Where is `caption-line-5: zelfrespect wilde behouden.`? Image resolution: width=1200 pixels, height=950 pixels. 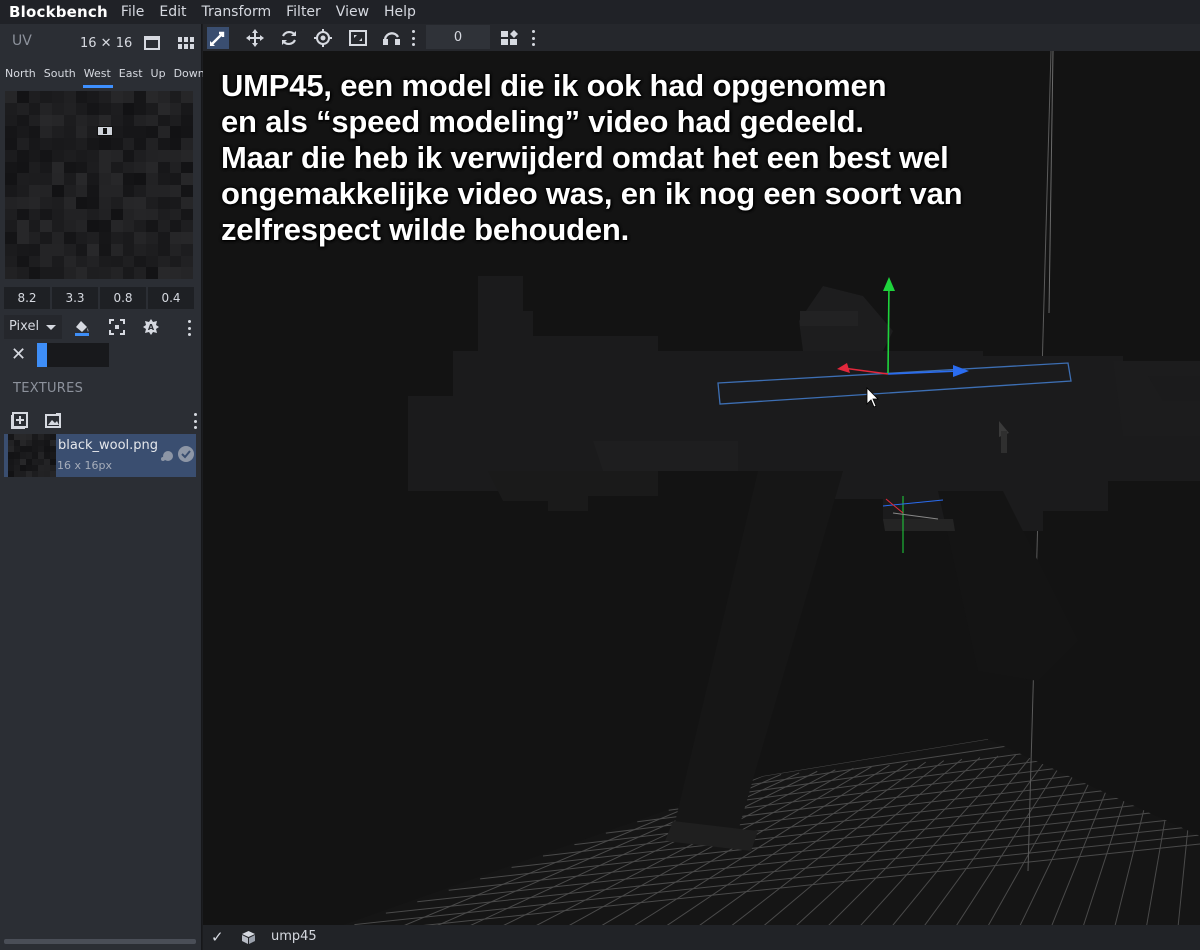
caption-line-5: zelfrespect wilde behouden. is located at coordinates (425, 229).